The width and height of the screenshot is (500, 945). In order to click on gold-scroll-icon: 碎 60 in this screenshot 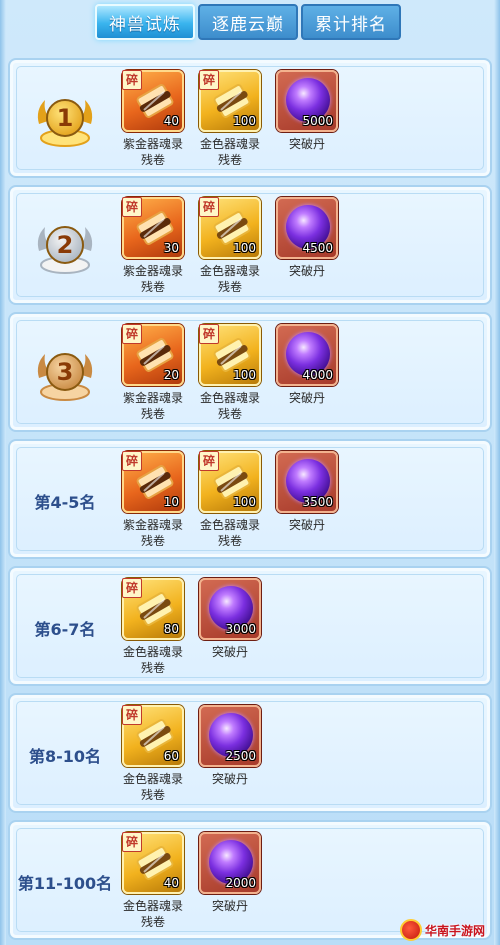, I will do `click(153, 736)`.